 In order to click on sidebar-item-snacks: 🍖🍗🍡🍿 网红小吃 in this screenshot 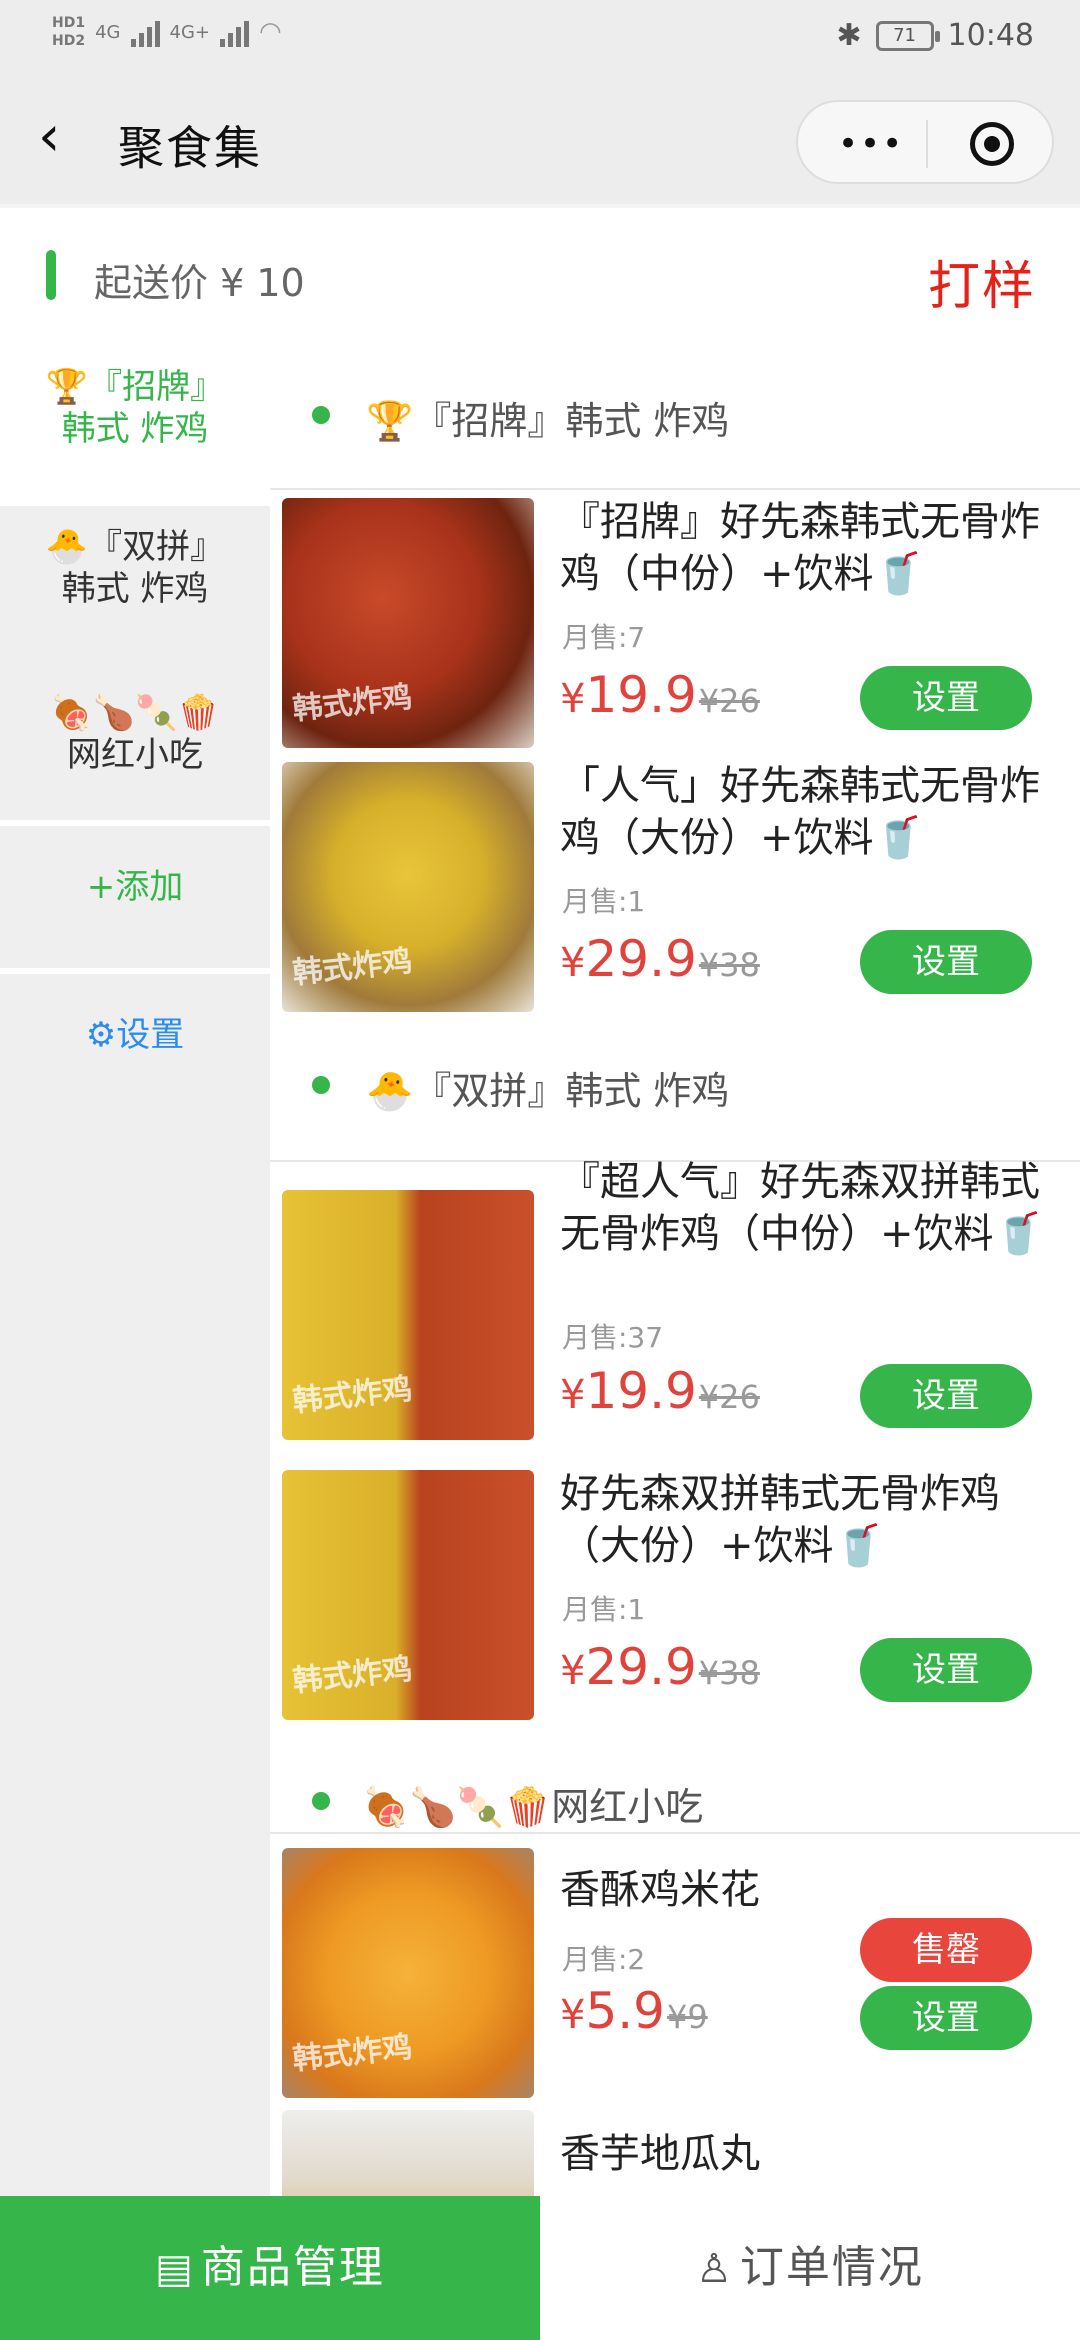, I will do `click(135, 752)`.